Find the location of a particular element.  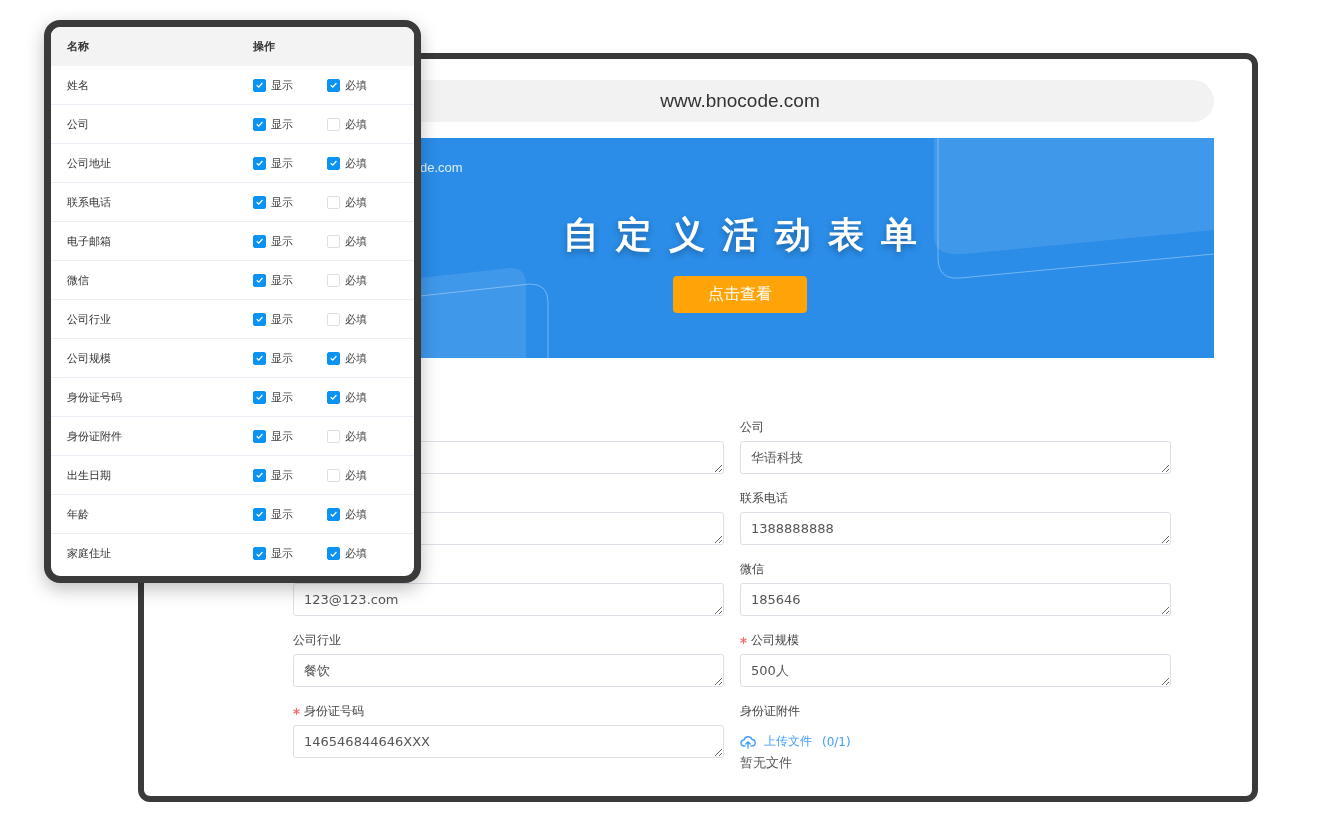

empty-file-text: 暂无文件 is located at coordinates (766, 763).